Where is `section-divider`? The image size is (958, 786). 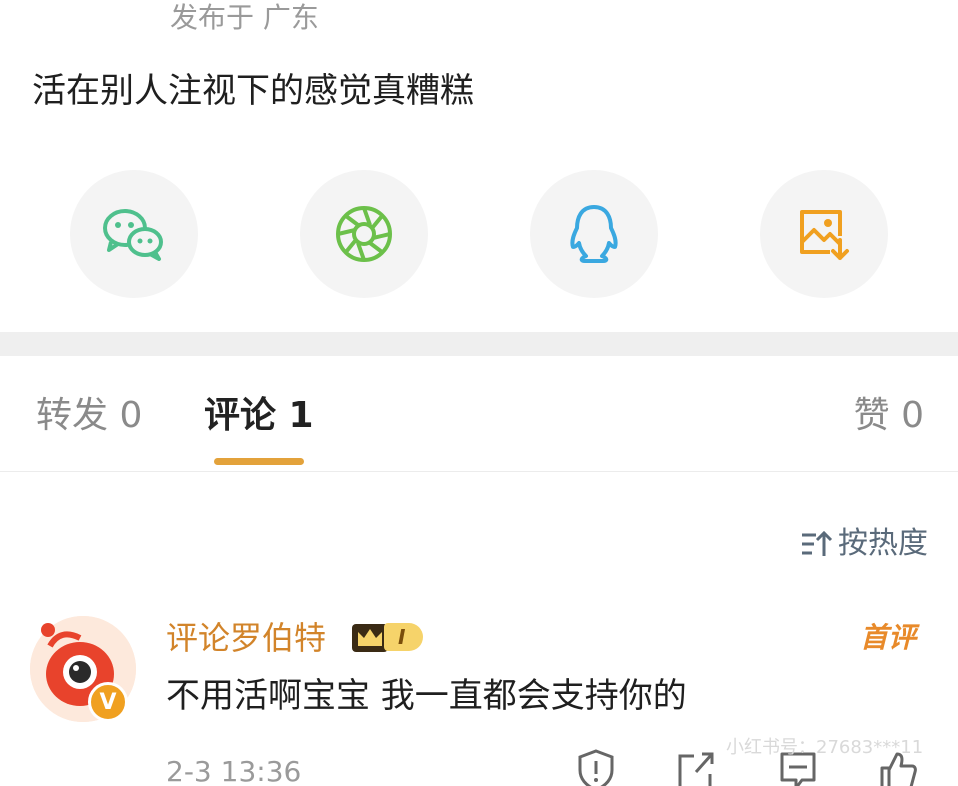
section-divider is located at coordinates (479, 344).